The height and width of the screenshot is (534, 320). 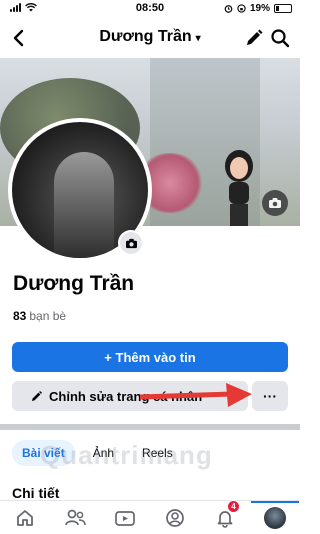 I want to click on status-bar: 08:50 19%, so click(x=150, y=9).